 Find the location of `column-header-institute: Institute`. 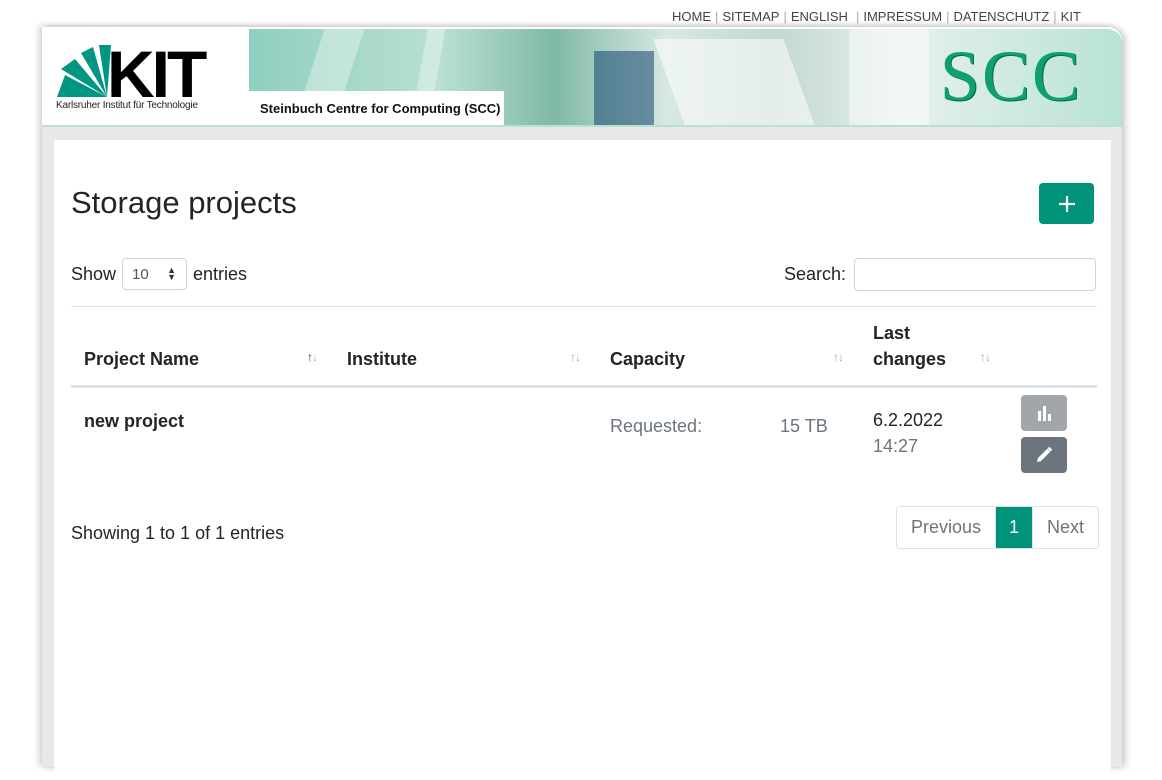

column-header-institute: Institute is located at coordinates (382, 359).